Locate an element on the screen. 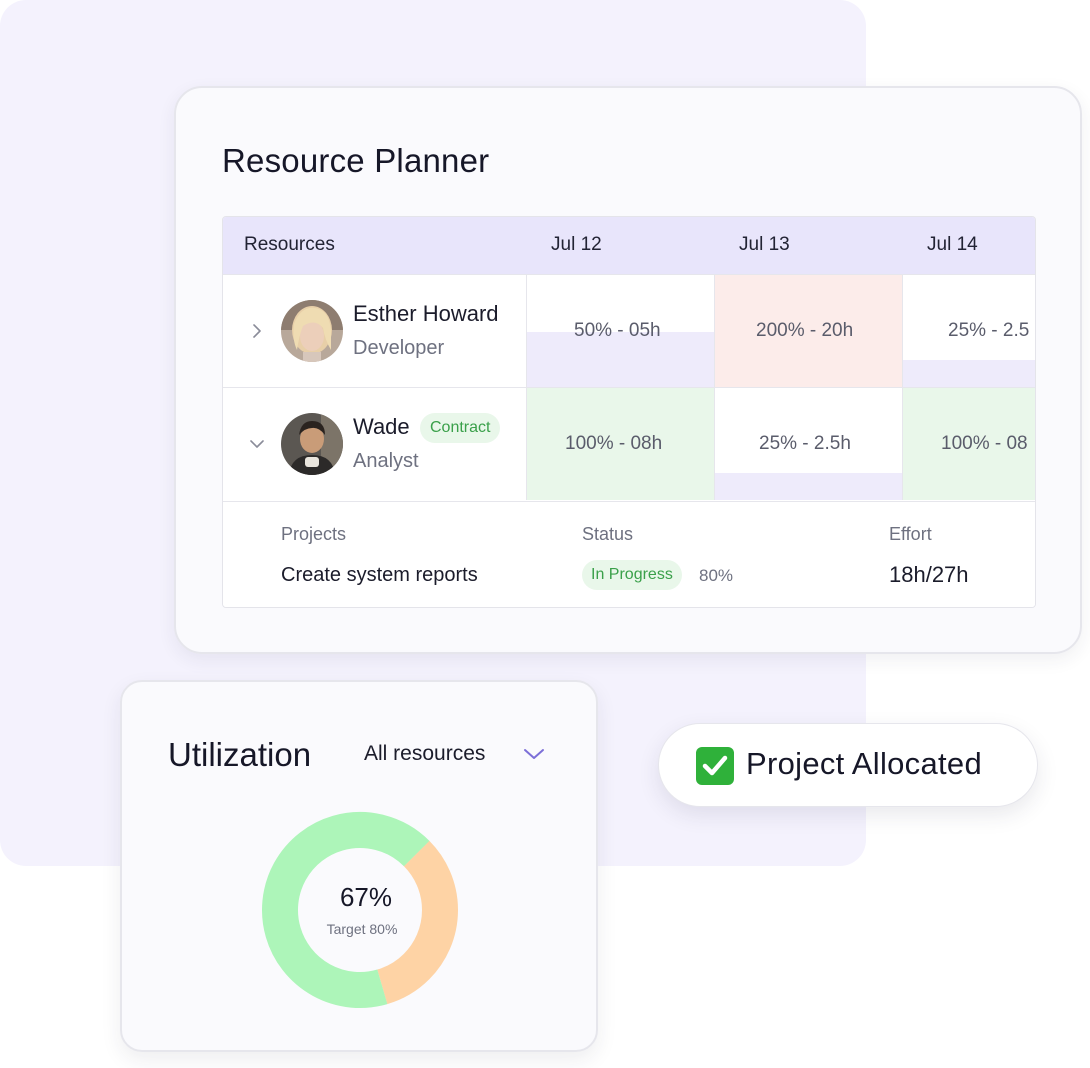 The height and width of the screenshot is (1068, 1090). allocation-cell: 25% - 2.5h is located at coordinates (808, 444).